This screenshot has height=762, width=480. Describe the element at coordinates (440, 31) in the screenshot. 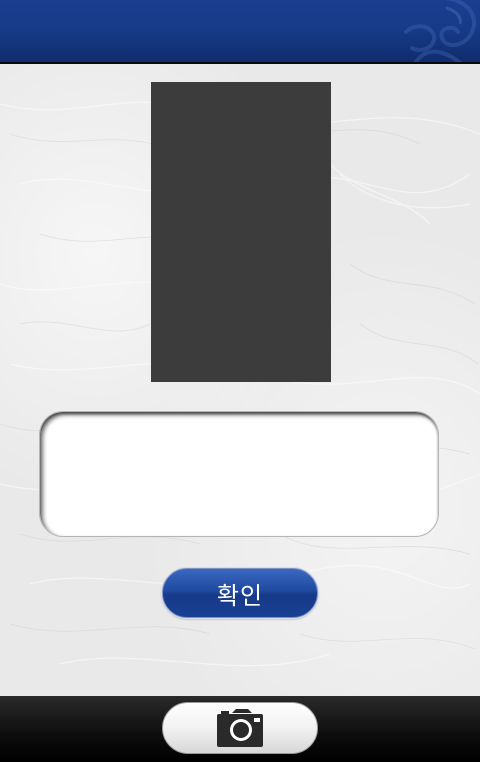

I see `dragon-ornament-icon` at that location.